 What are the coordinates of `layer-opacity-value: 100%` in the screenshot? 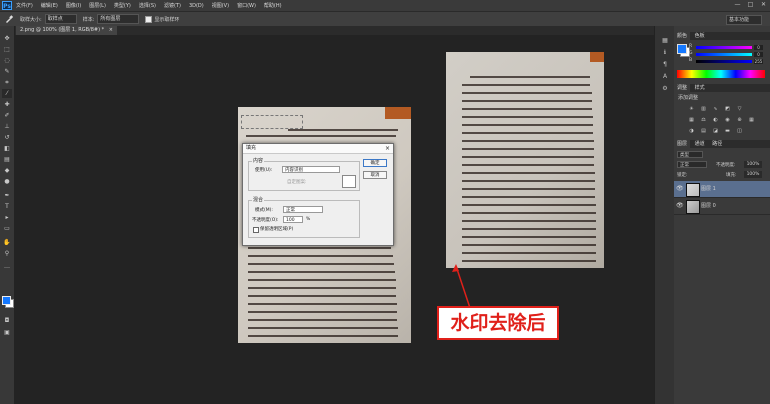 It's located at (753, 164).